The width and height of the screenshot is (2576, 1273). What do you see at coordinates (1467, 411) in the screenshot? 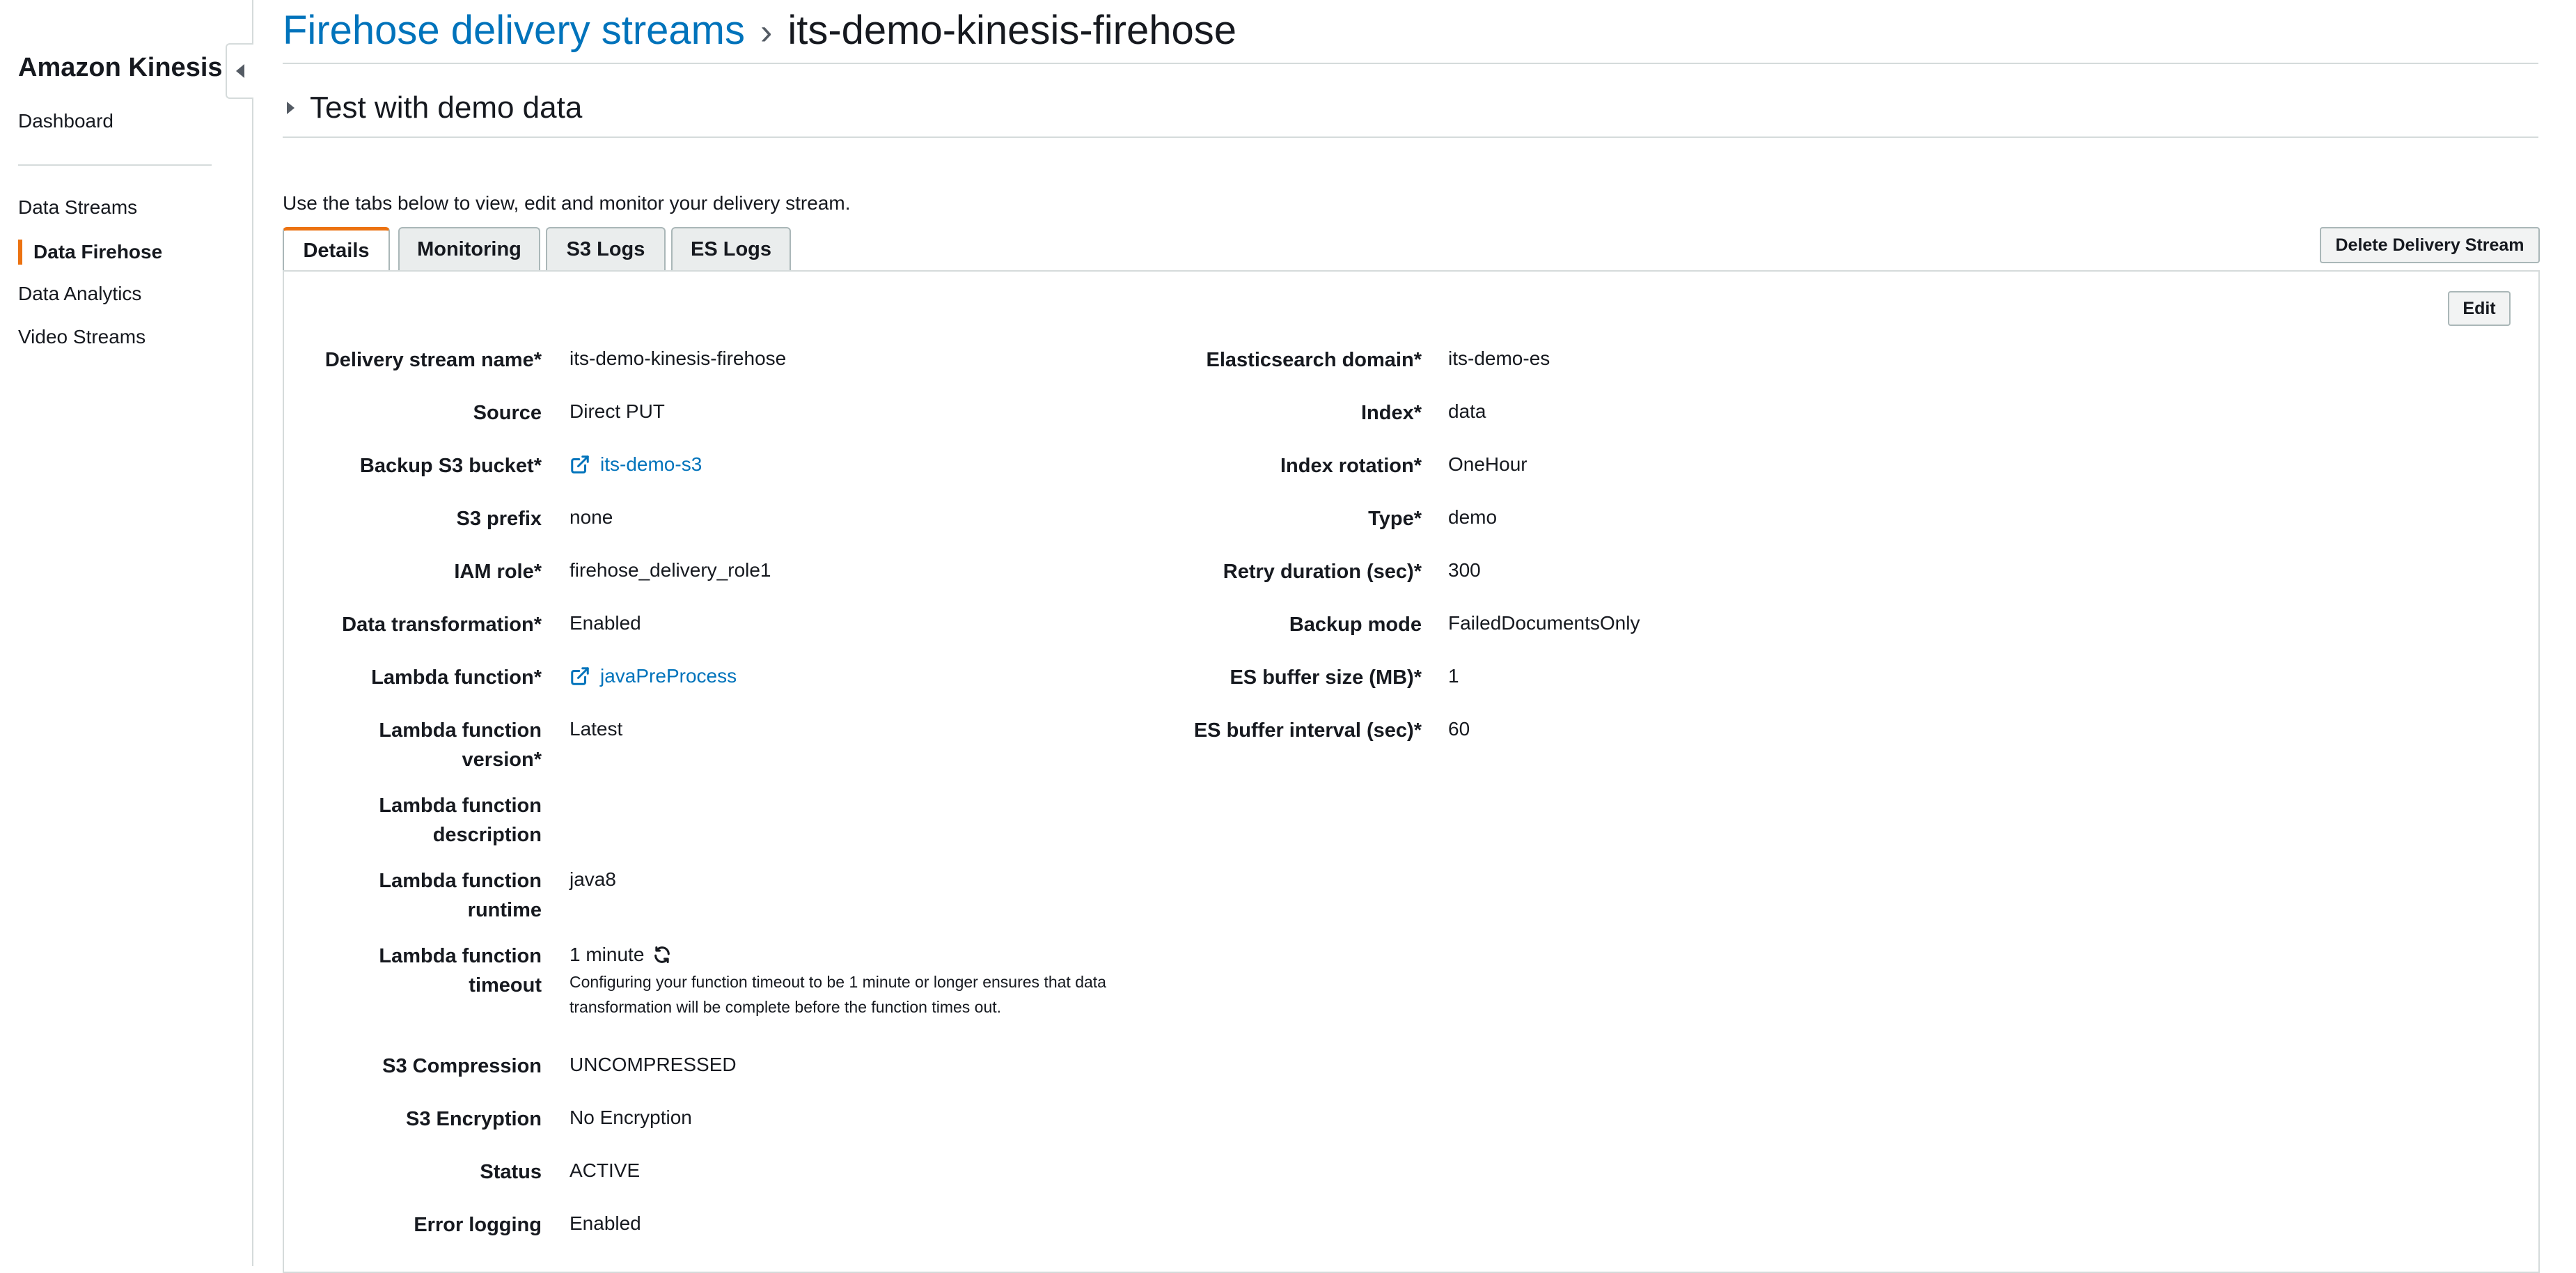
I see `index-value: data` at bounding box center [1467, 411].